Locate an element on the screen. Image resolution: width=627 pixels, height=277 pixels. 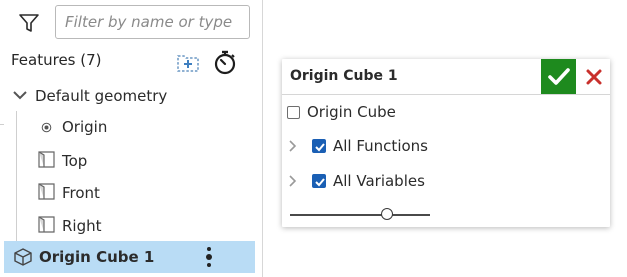
all-variables-row: All Variables is located at coordinates (356, 181).